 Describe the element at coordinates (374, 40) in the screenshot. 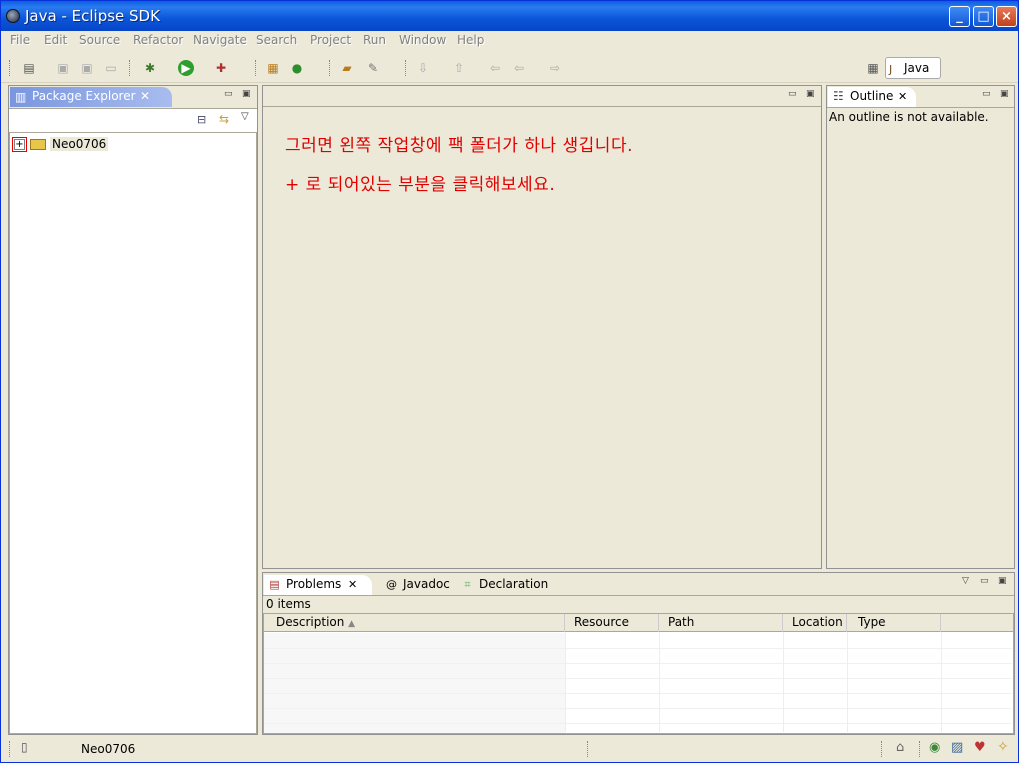

I see `menu-run: Run` at that location.